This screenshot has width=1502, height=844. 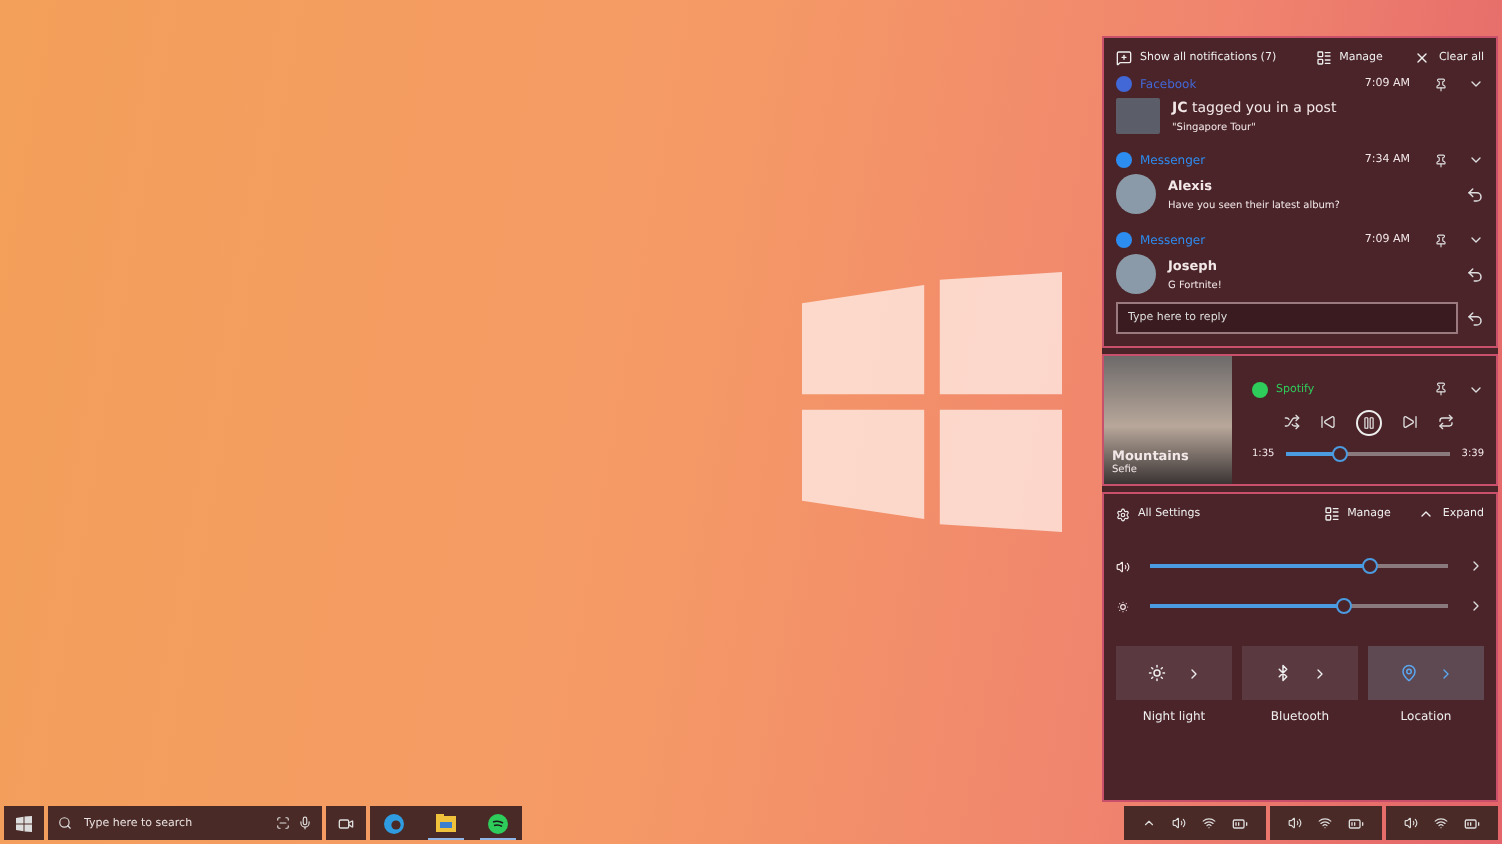 I want to click on folder-icon, so click(x=446, y=823).